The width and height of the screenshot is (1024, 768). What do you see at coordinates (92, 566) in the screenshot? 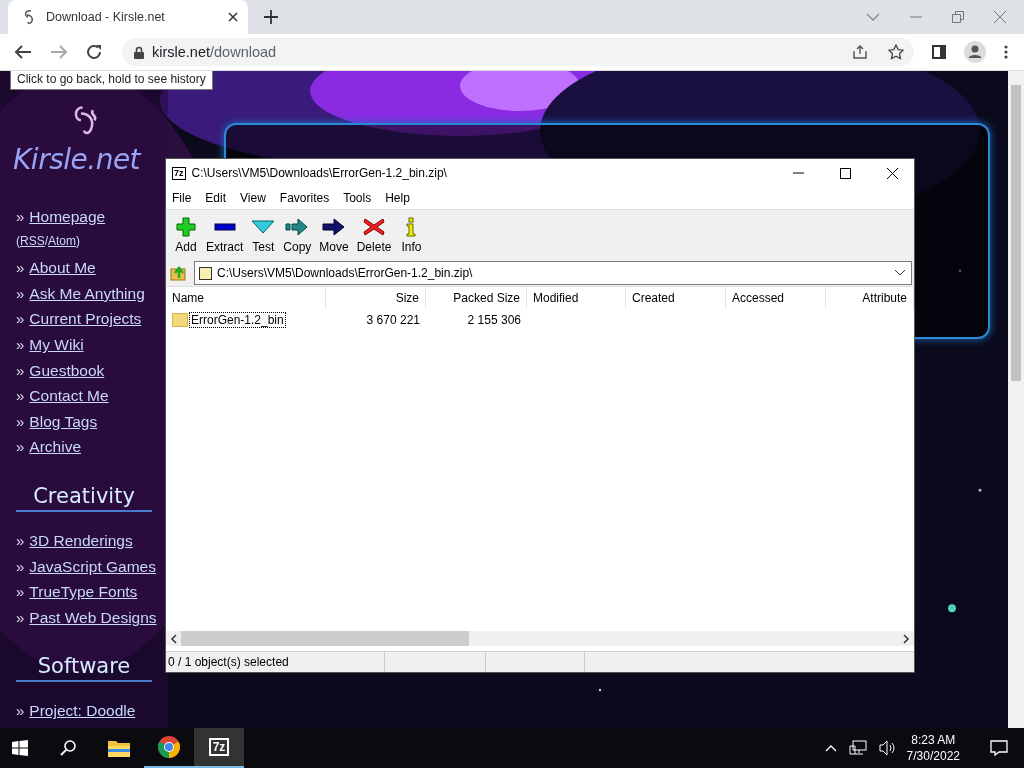
I see `nav-link: JavaScript Games` at bounding box center [92, 566].